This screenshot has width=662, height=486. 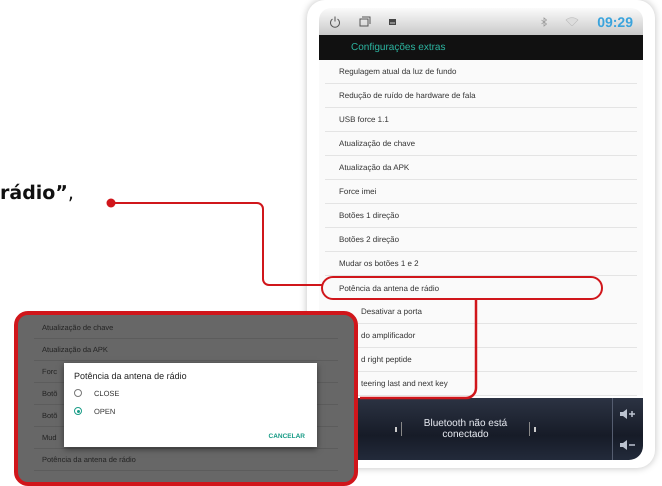 I want to click on bluetooth-status-text: Bluetooth não está conectado, so click(x=465, y=429).